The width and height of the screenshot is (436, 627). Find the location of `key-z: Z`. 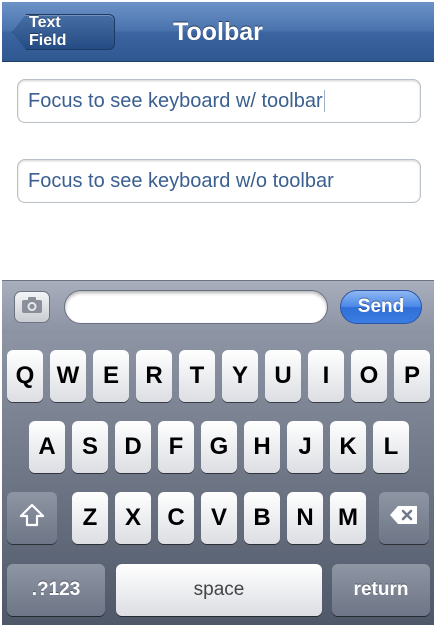

key-z: Z is located at coordinates (90, 518).